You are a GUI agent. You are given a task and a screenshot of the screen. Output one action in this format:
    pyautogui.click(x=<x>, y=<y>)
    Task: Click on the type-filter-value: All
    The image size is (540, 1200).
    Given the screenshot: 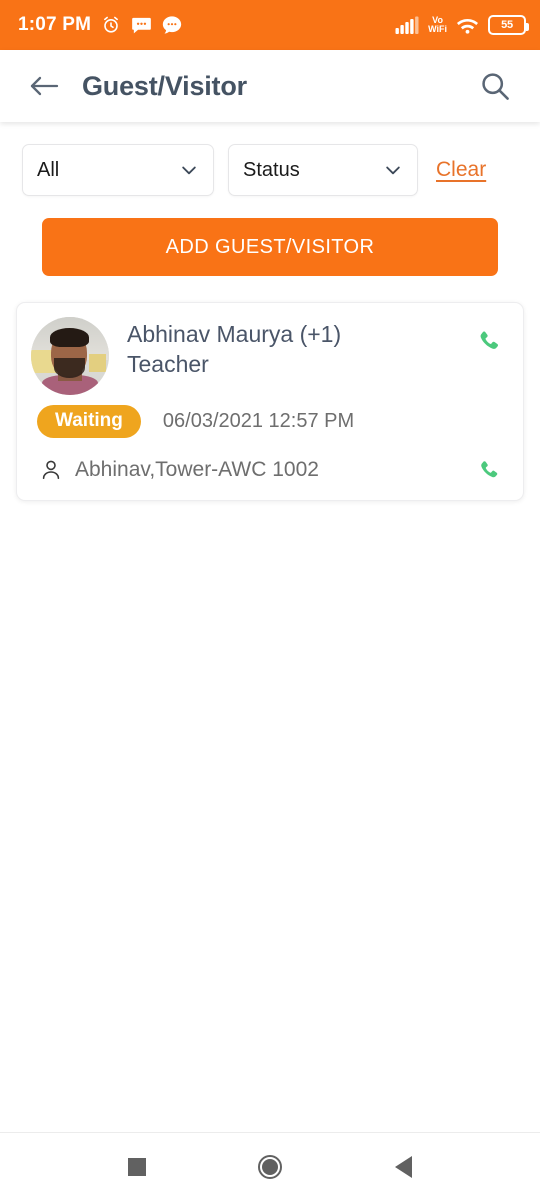 What is the action you would take?
    pyautogui.click(x=48, y=169)
    